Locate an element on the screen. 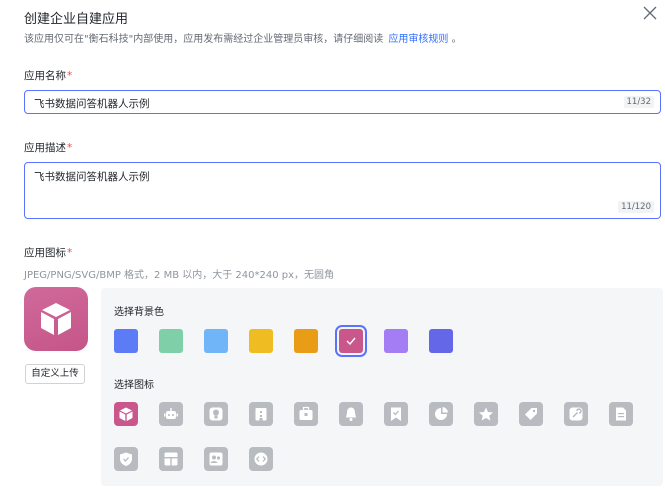 The width and height of the screenshot is (665, 497). document-icon is located at coordinates (621, 414).